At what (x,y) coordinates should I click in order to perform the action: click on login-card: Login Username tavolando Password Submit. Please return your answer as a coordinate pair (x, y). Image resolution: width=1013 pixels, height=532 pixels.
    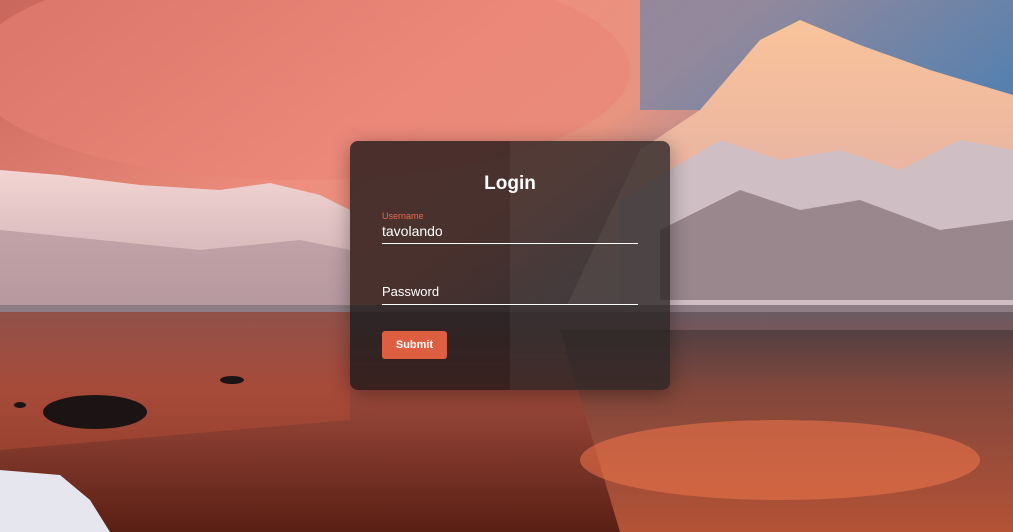
    Looking at the image, I should click on (510, 265).